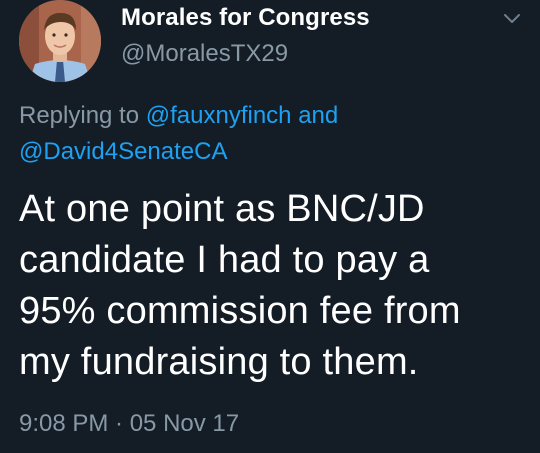 Image resolution: width=540 pixels, height=453 pixels. What do you see at coordinates (315, 115) in the screenshot?
I see `mention-conjunction: and` at bounding box center [315, 115].